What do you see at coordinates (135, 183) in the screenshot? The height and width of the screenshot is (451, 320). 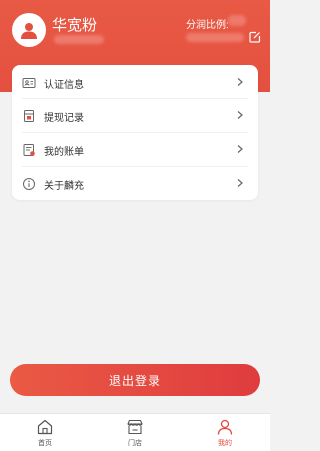 I see `menu-item-about: 关于麟充` at bounding box center [135, 183].